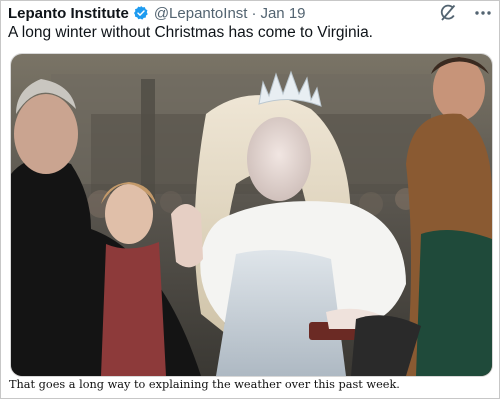  I want to click on tweet-date: Jan 19, so click(282, 13).